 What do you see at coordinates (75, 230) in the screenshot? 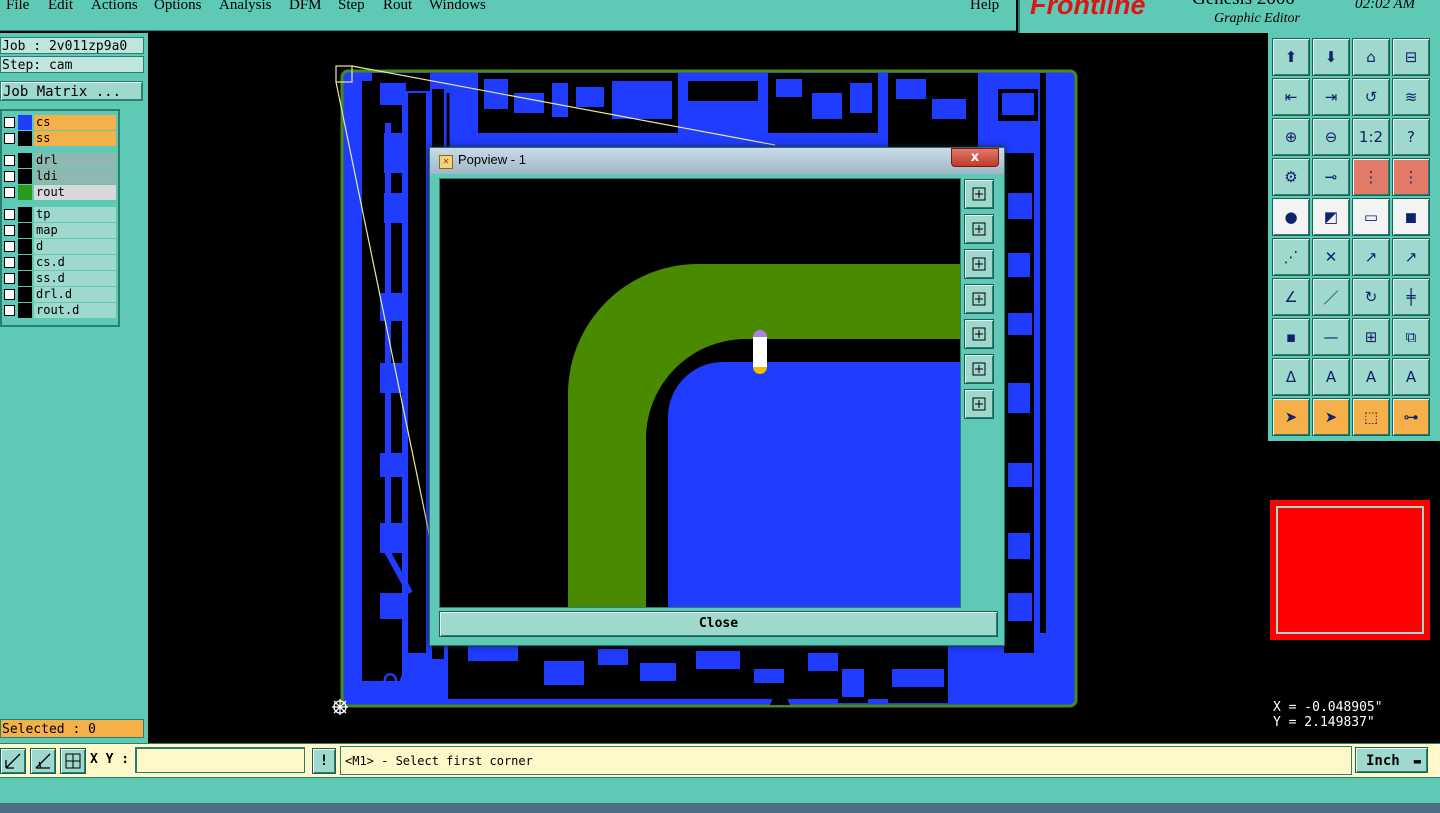
I see `layer-name: map` at bounding box center [75, 230].